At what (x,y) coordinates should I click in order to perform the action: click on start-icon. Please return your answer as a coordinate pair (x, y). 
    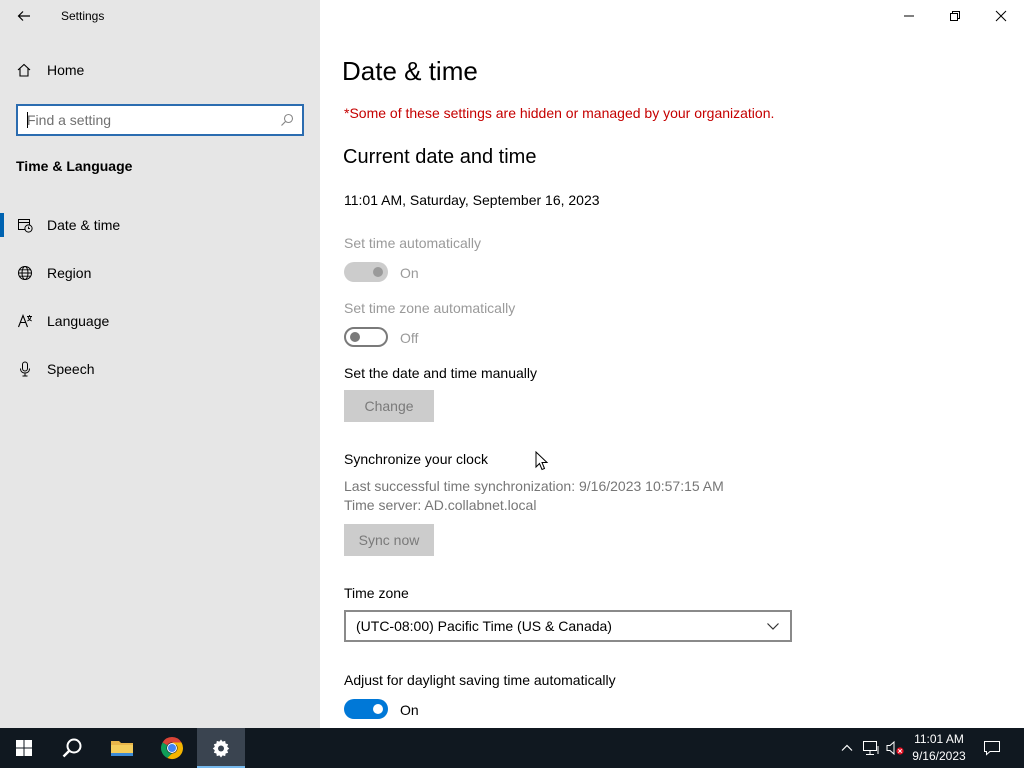
    Looking at the image, I should click on (24, 748).